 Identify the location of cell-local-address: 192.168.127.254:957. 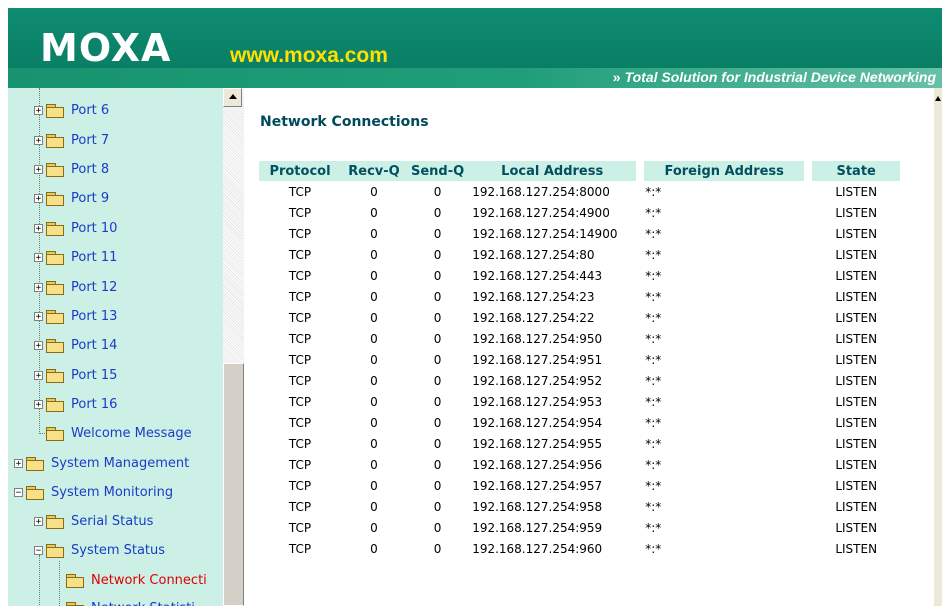
(537, 485).